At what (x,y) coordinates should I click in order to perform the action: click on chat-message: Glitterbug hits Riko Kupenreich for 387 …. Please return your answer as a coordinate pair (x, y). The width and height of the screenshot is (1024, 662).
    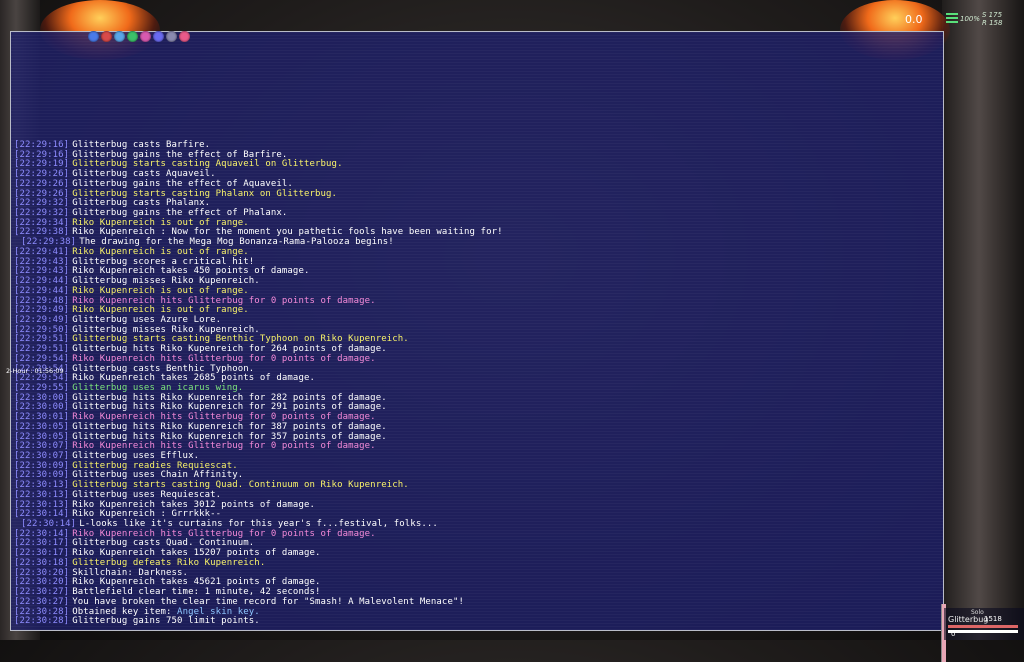
    Looking at the image, I should click on (229, 426).